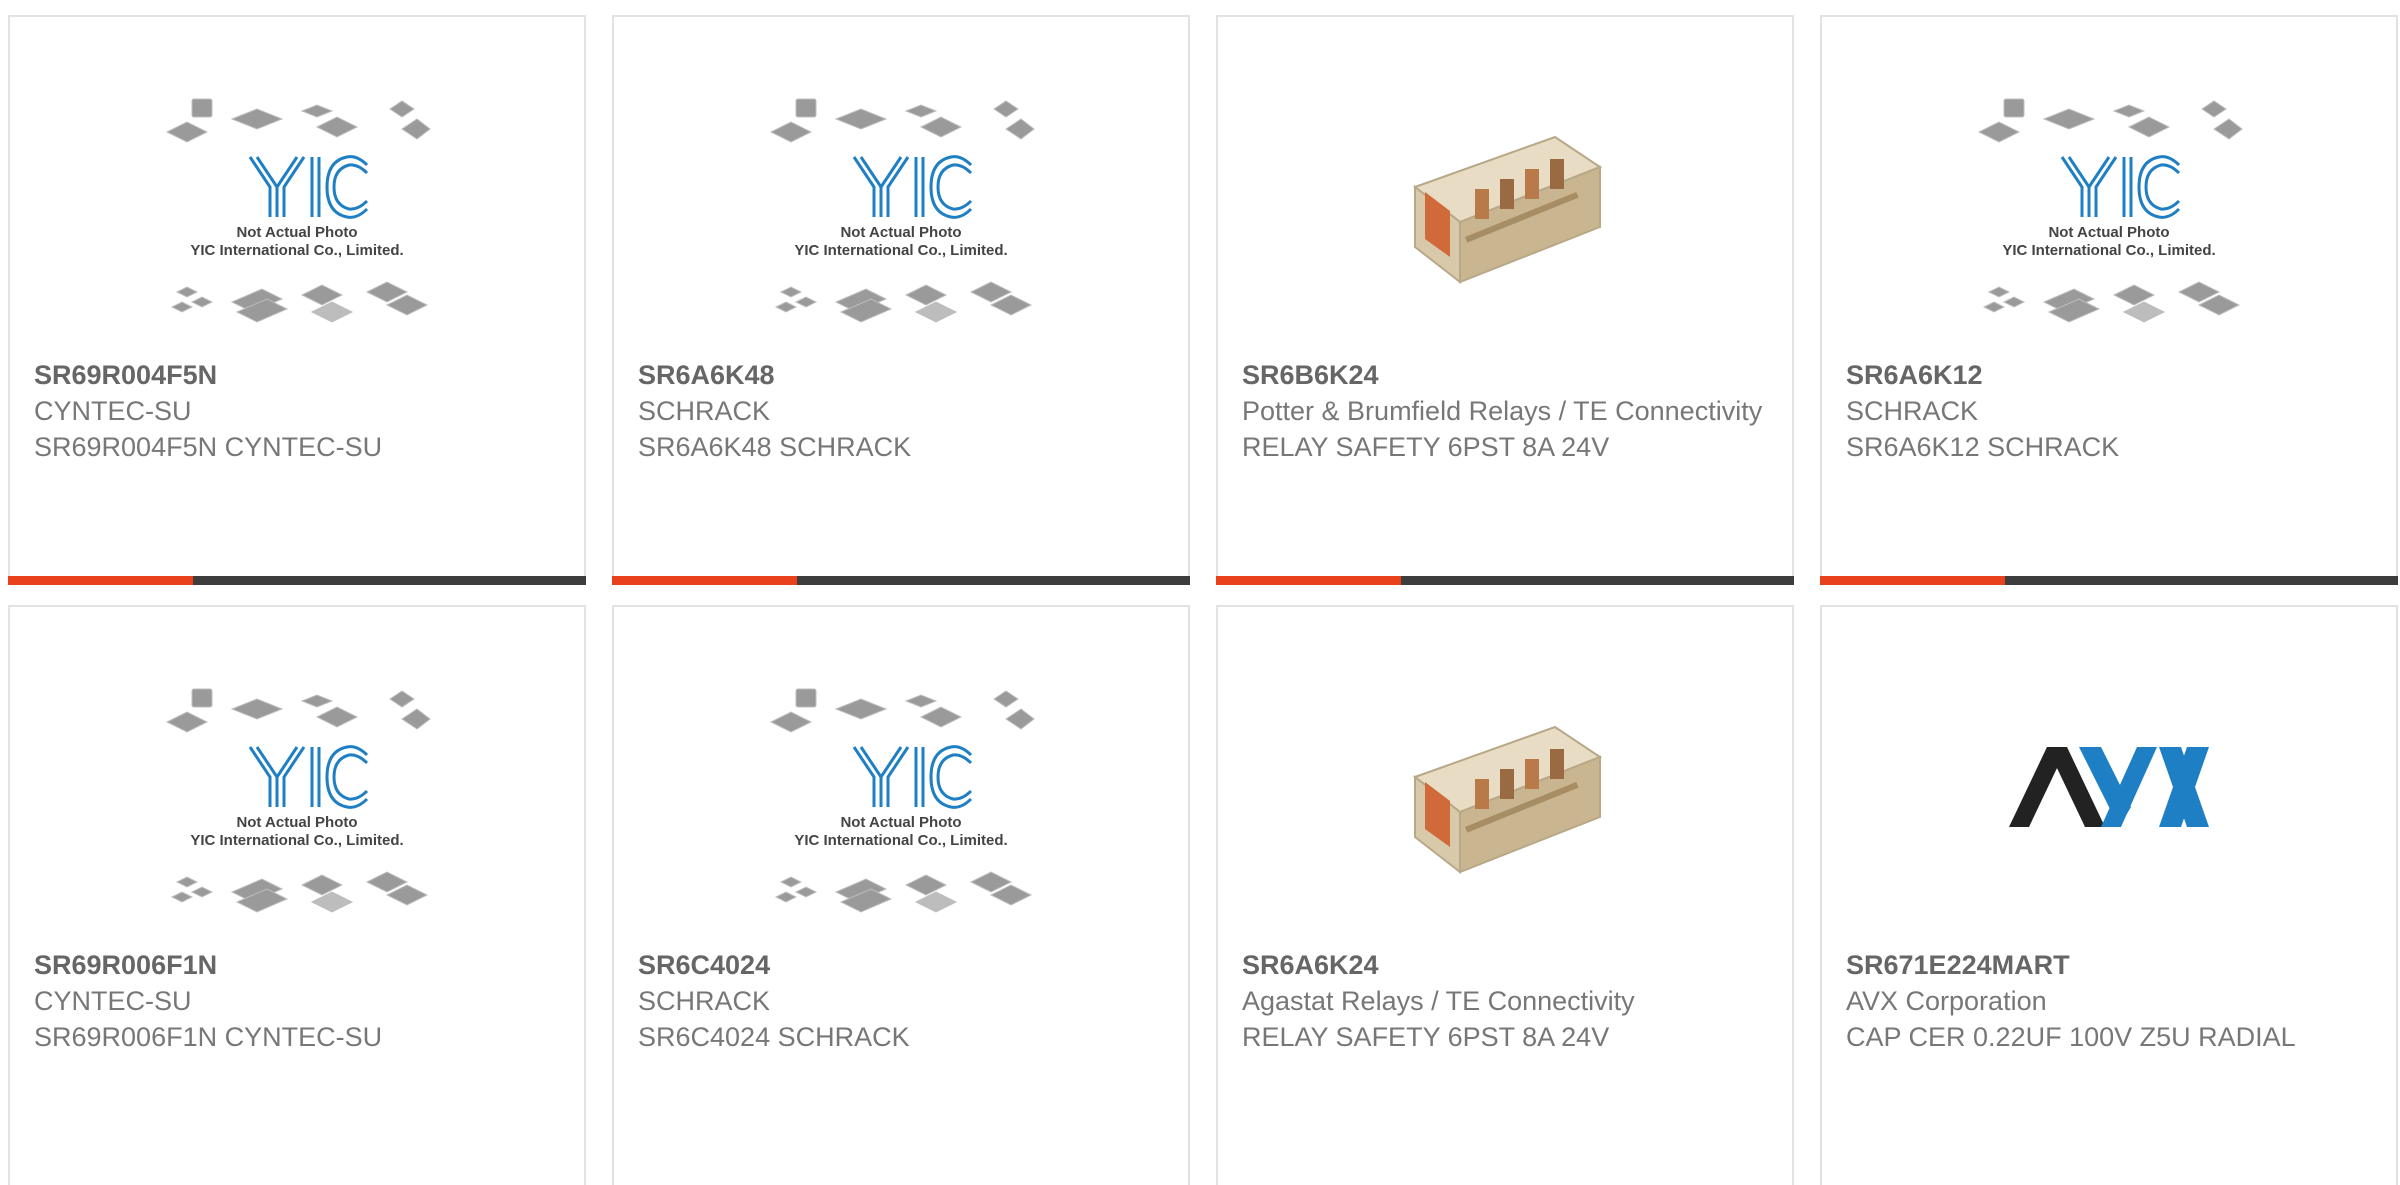 This screenshot has width=2400, height=1185. What do you see at coordinates (1507, 375) in the screenshot?
I see `part-number-link: SR6B6K24` at bounding box center [1507, 375].